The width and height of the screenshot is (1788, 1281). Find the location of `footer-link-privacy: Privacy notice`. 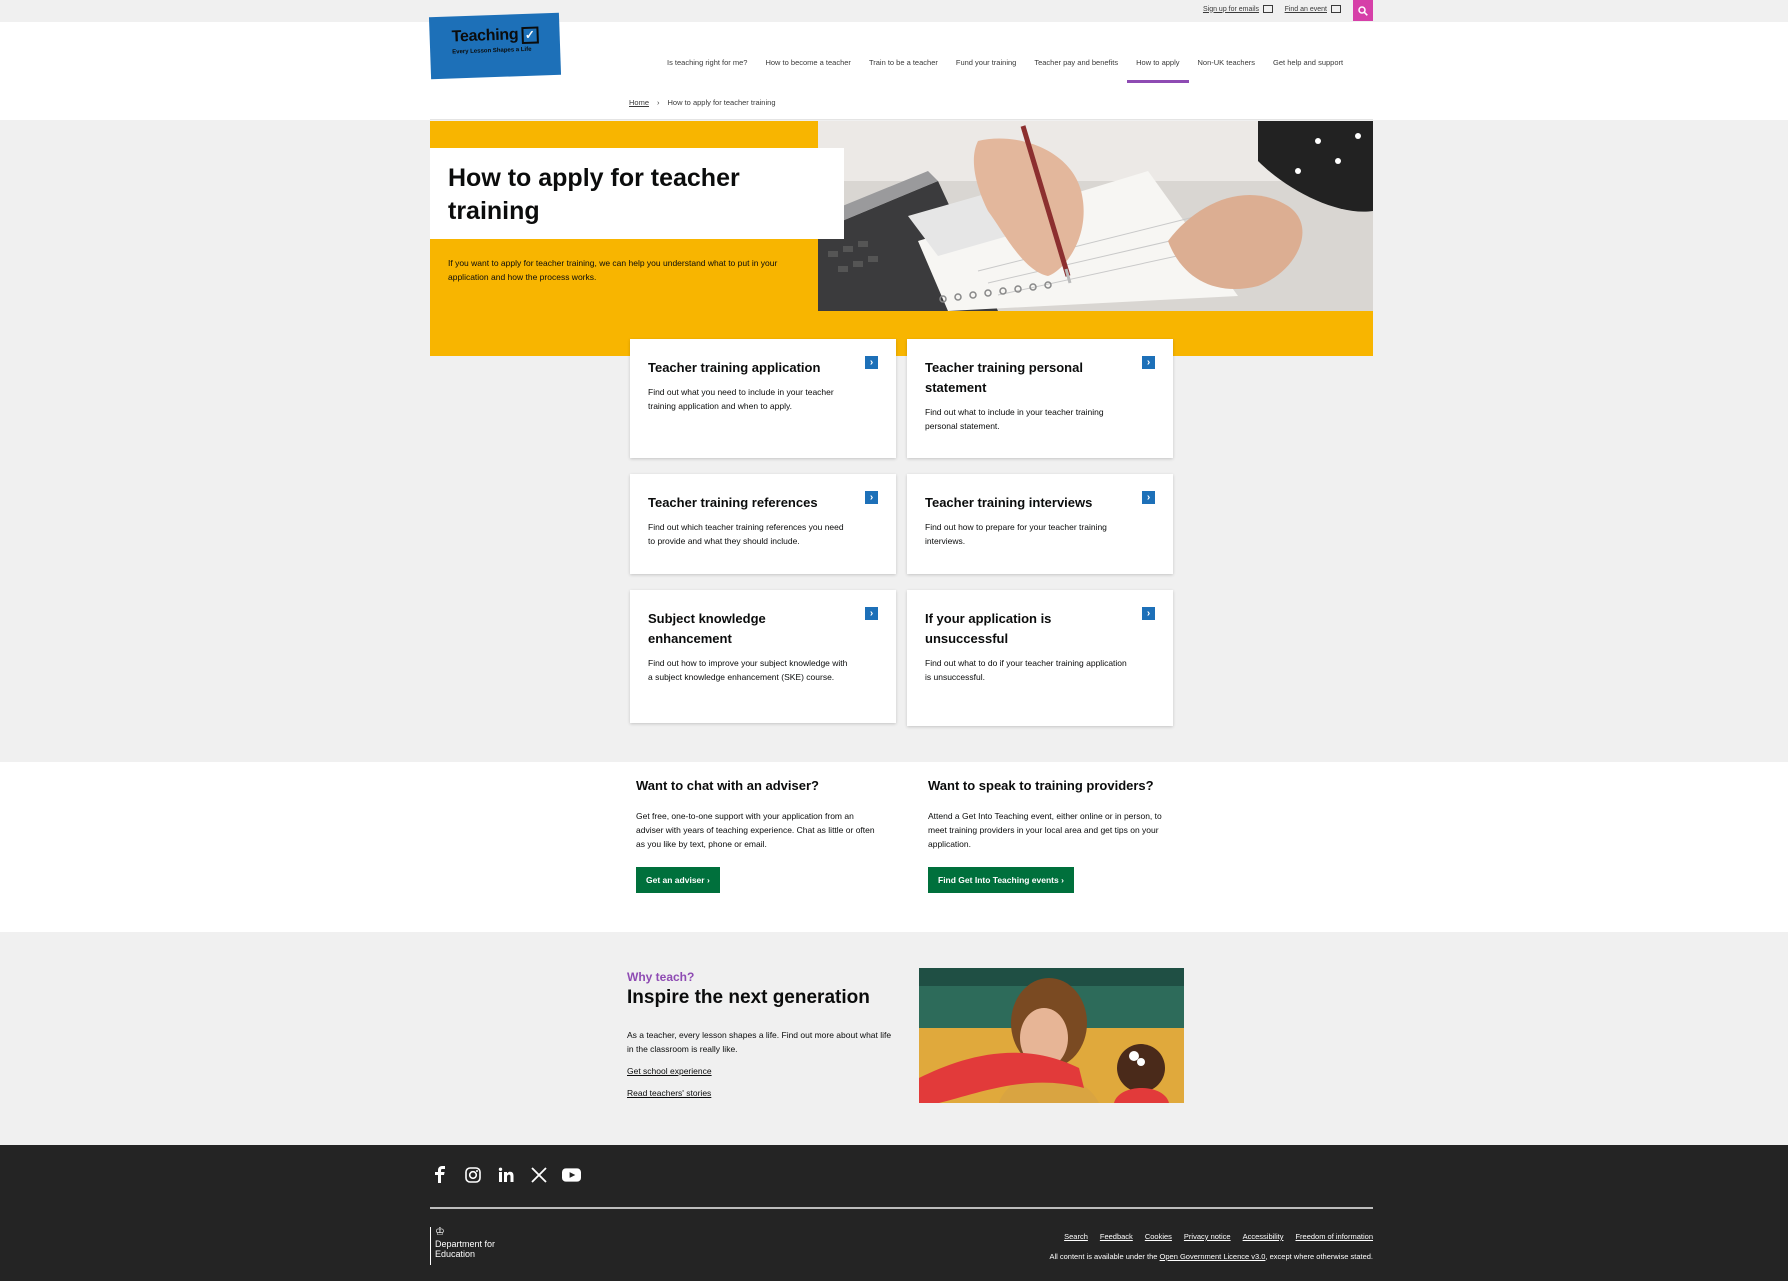

footer-link-privacy: Privacy notice is located at coordinates (1207, 1236).